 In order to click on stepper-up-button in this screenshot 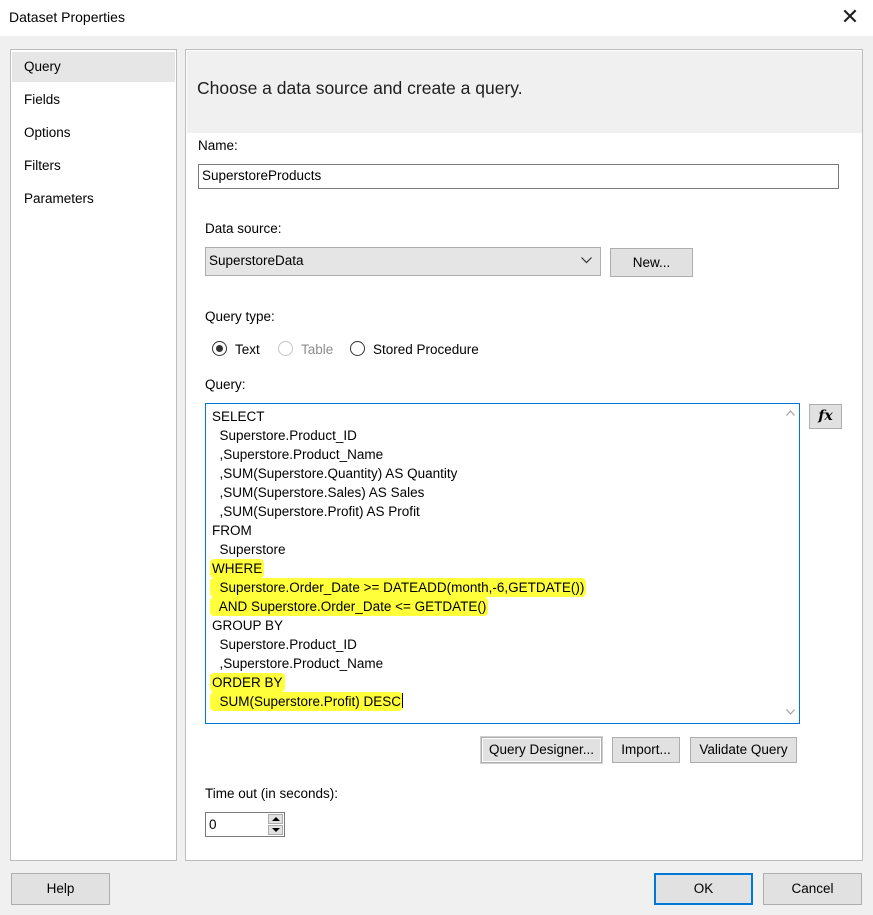, I will do `click(275, 819)`.